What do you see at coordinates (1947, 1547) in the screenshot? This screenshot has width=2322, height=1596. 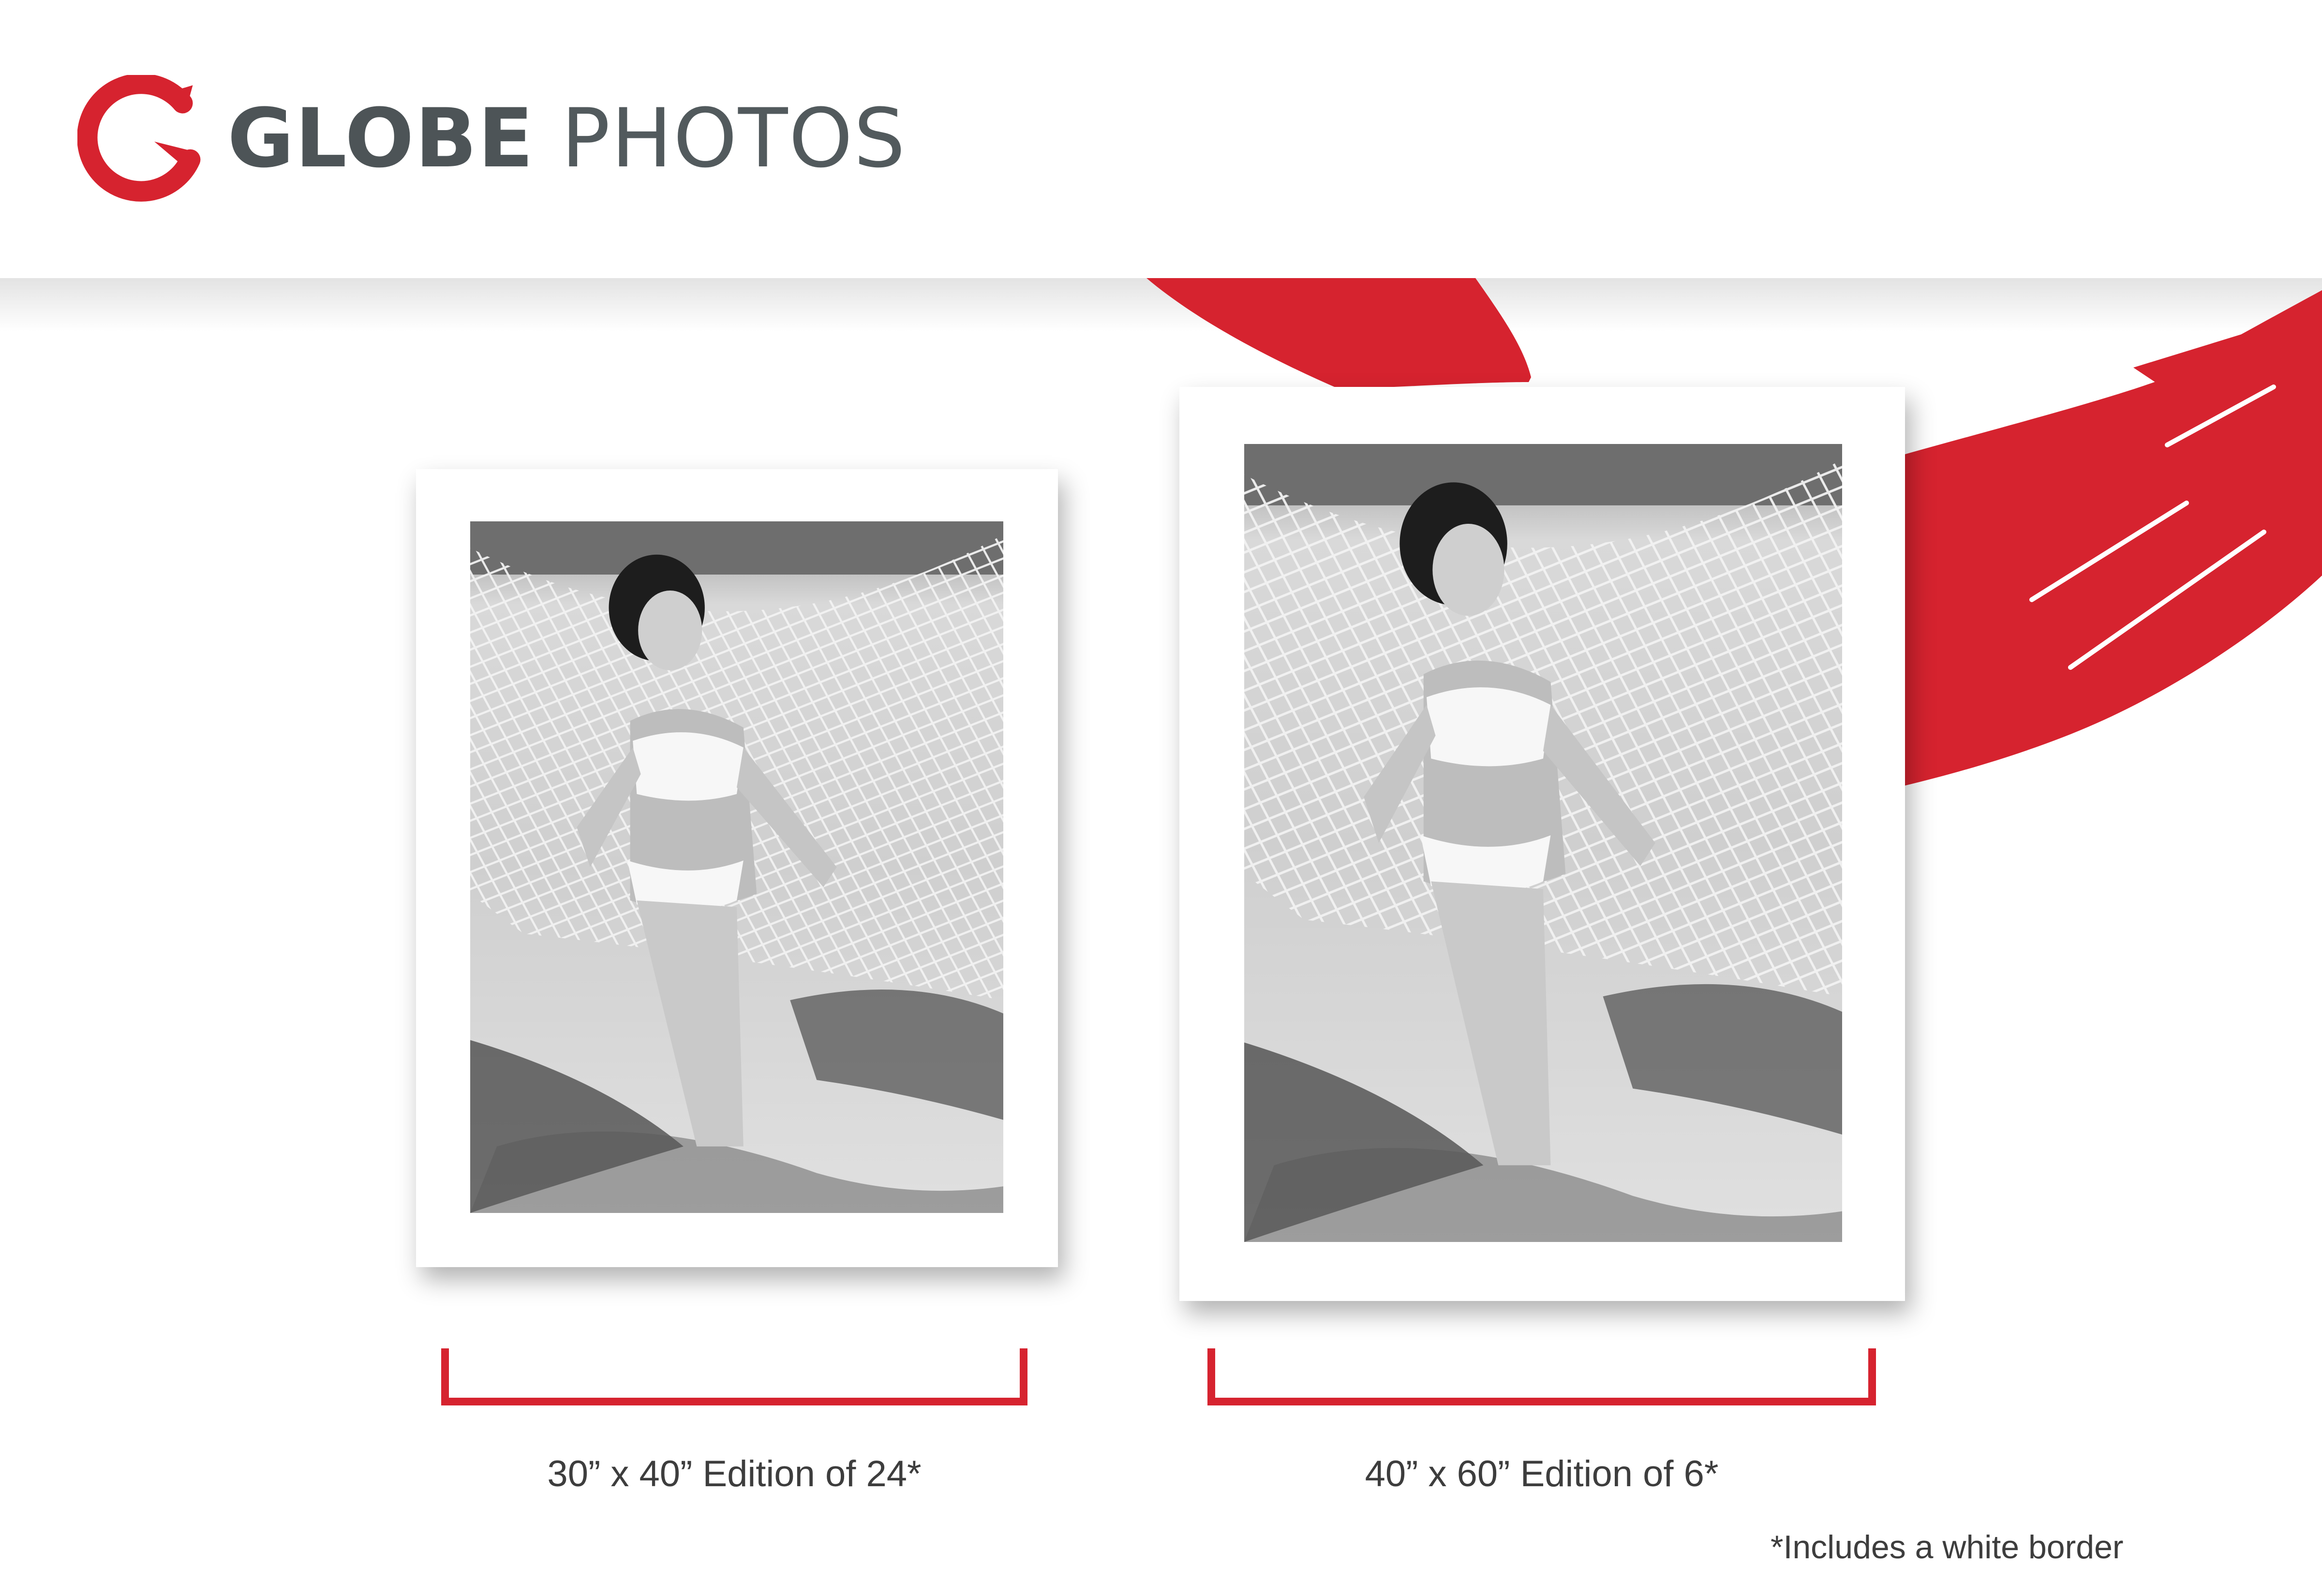 I see `border-footnote: *Includes a white border` at bounding box center [1947, 1547].